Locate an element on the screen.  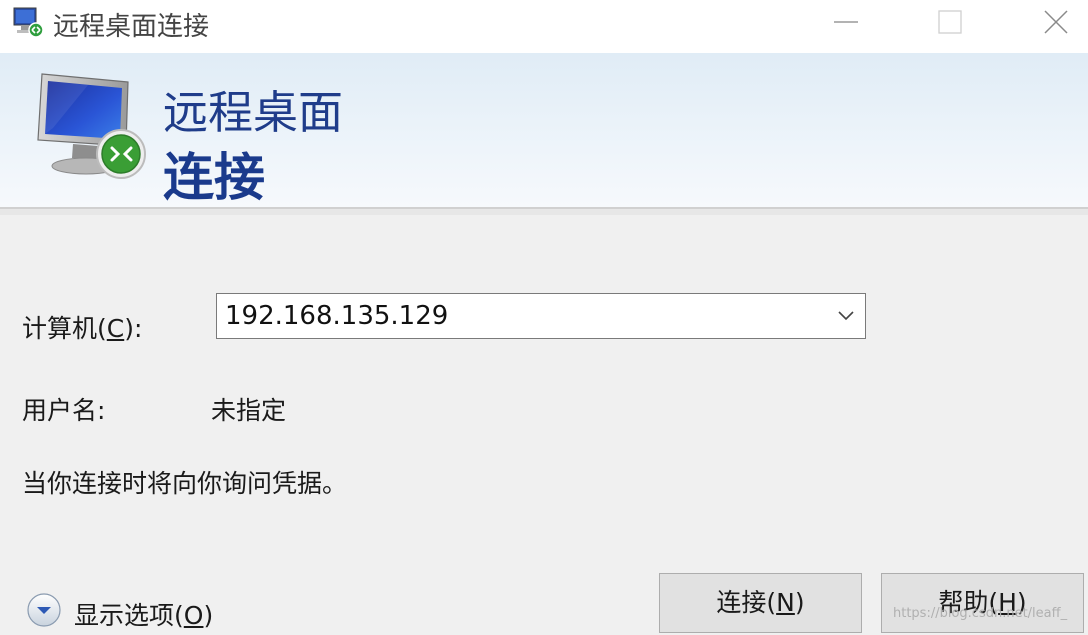
computer-input: 192.168.135.129 is located at coordinates (336, 316).